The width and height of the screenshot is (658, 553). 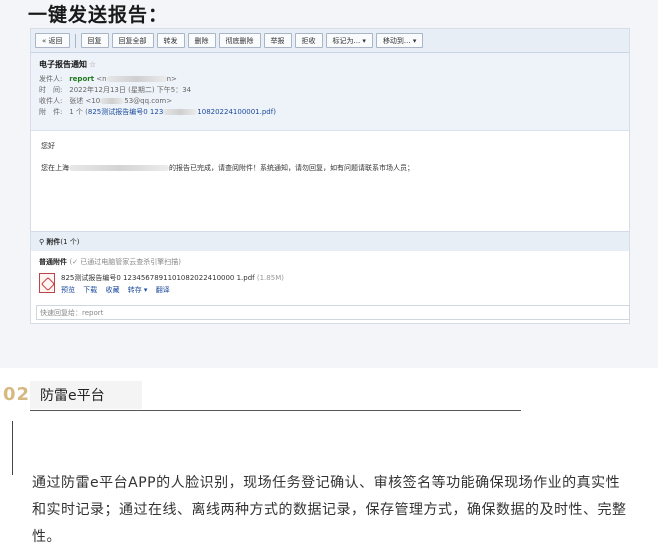 What do you see at coordinates (51, 112) in the screenshot?
I see `attachment-label: 附 件:` at bounding box center [51, 112].